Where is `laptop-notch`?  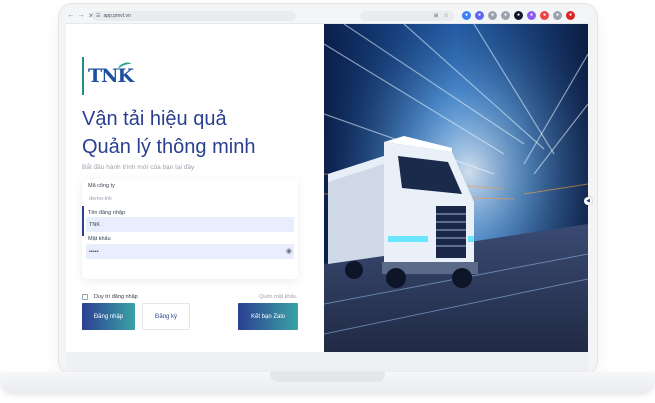 laptop-notch is located at coordinates (327, 377).